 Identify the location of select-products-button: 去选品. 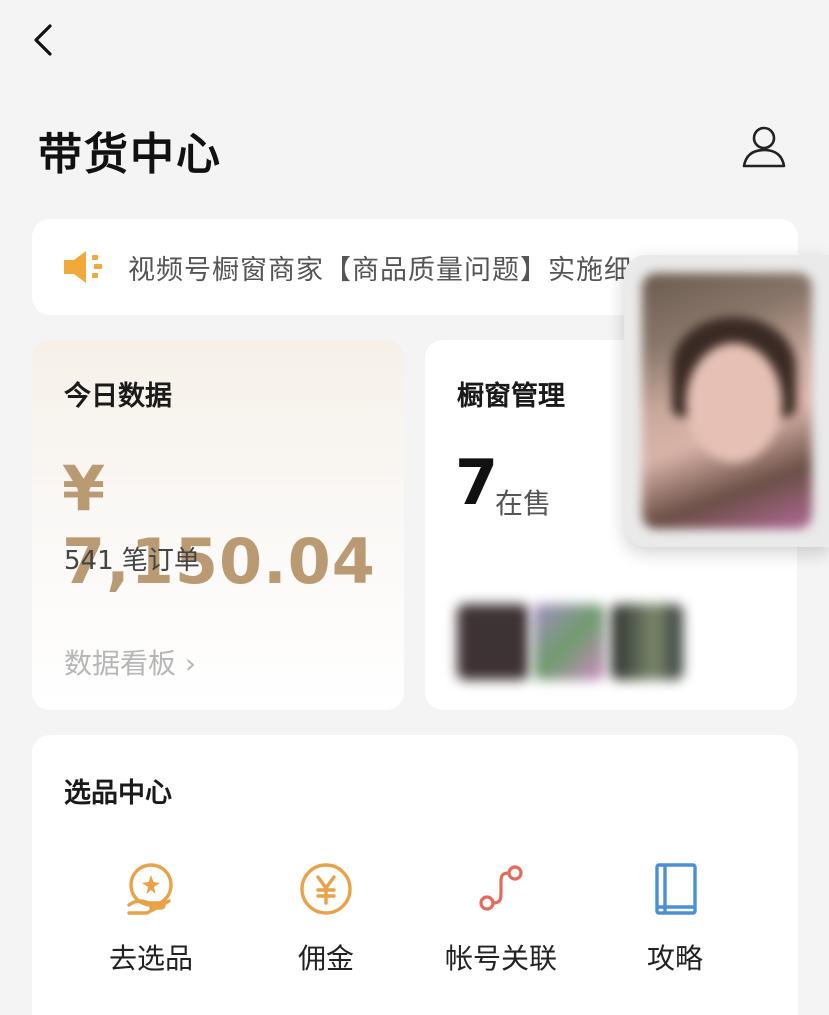
(151, 918).